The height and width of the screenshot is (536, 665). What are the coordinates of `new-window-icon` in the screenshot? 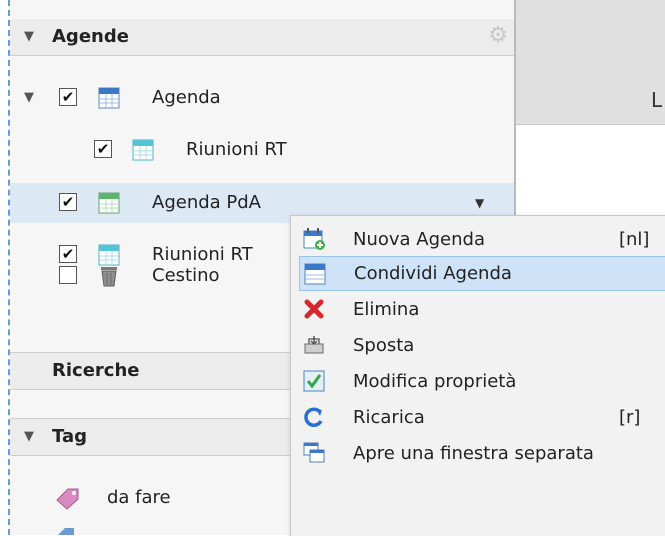 It's located at (314, 452).